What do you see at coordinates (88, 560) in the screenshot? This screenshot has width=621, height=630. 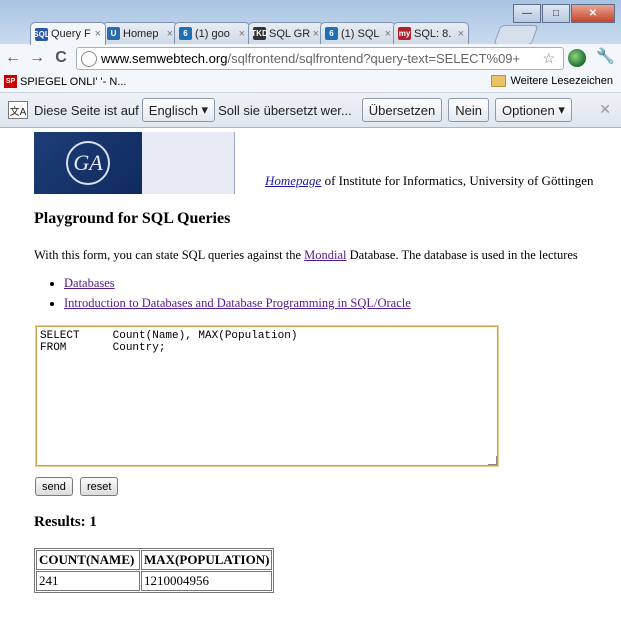 I see `column-header: COUNT(NAME)` at bounding box center [88, 560].